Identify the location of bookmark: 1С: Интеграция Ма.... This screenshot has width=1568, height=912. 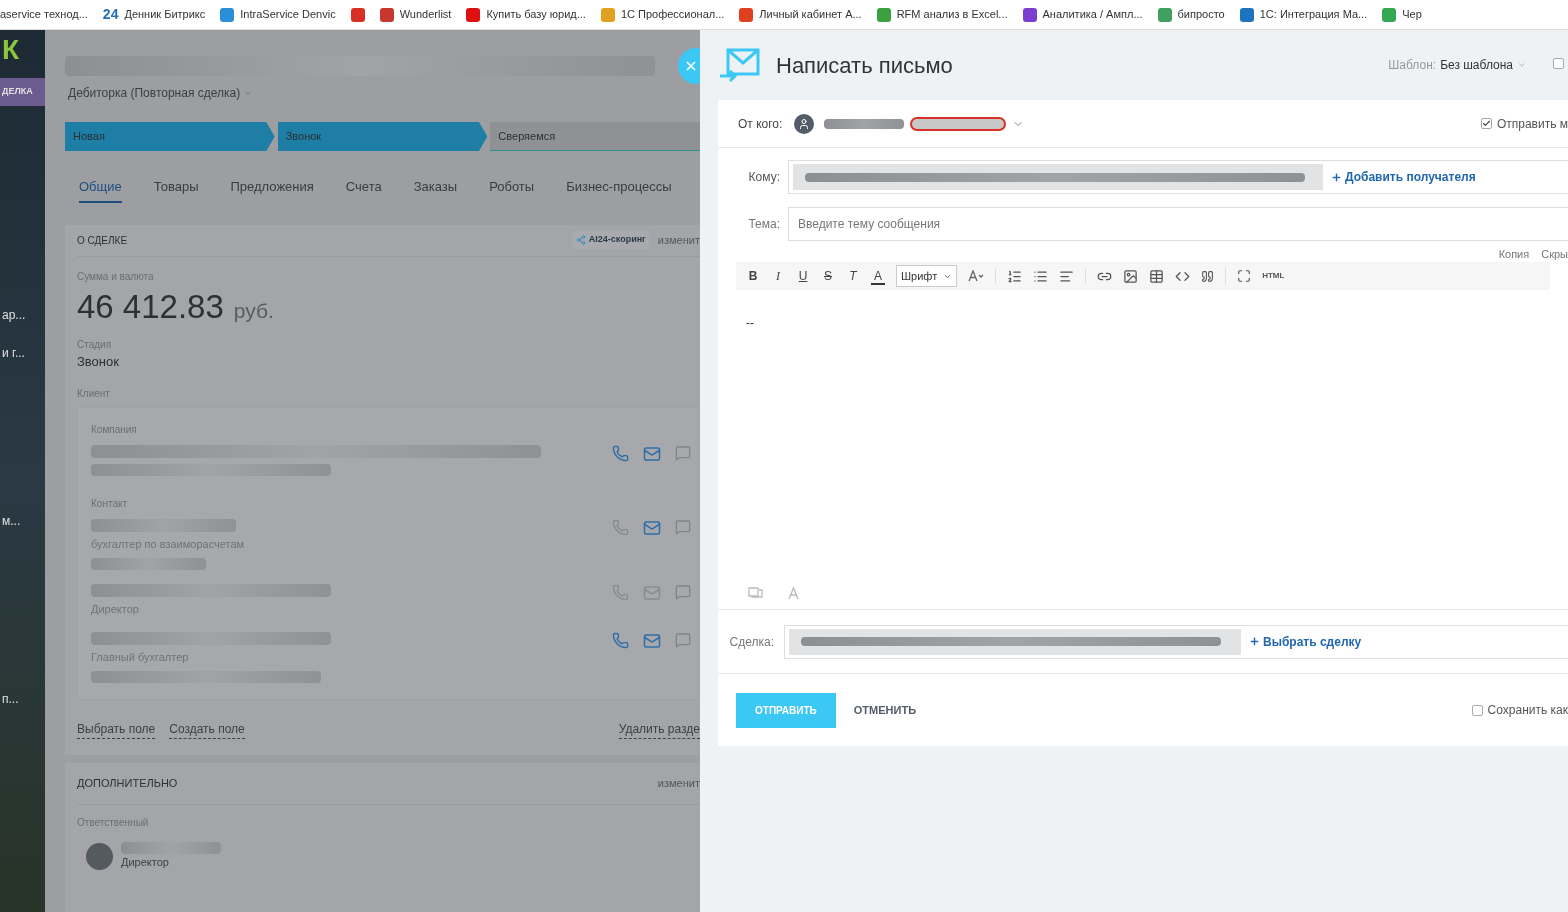
(1313, 14).